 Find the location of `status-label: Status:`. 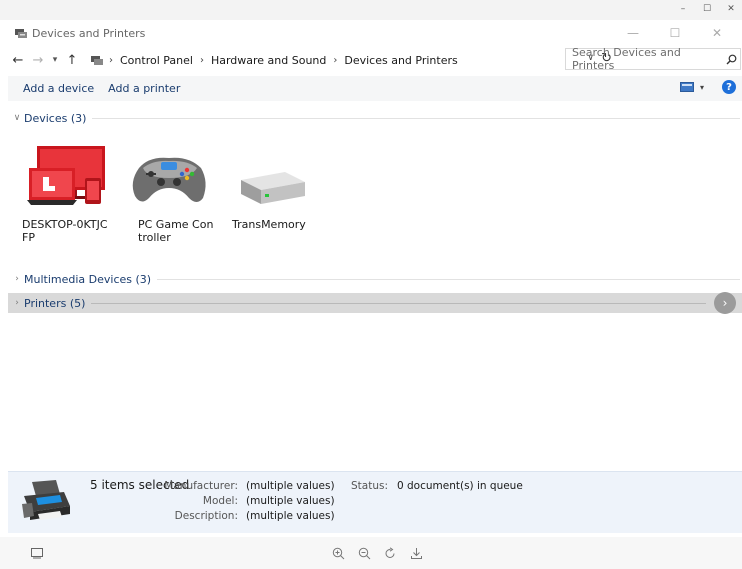

status-label: Status: is located at coordinates (369, 486).